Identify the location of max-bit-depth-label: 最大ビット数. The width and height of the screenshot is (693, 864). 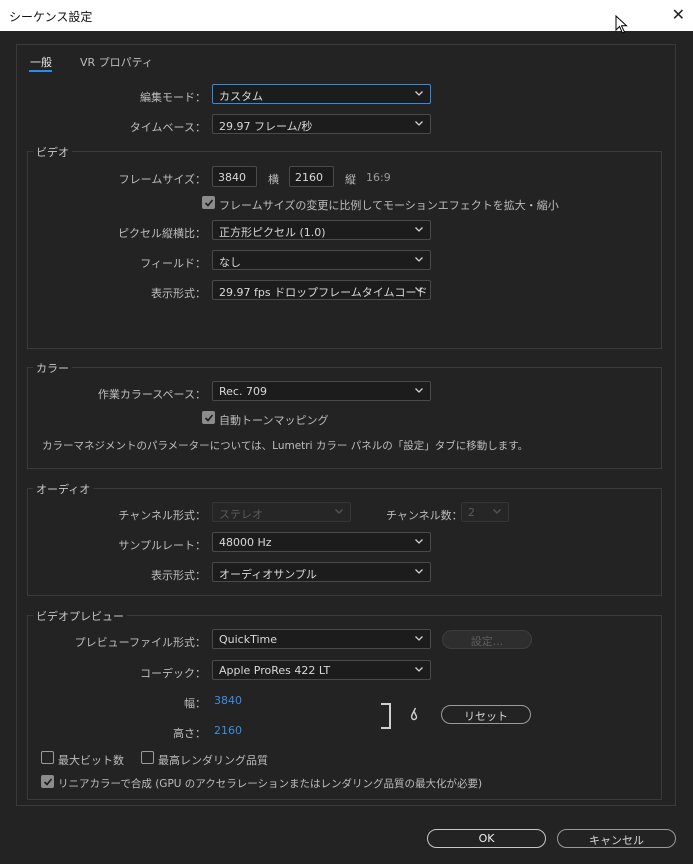
(91, 760).